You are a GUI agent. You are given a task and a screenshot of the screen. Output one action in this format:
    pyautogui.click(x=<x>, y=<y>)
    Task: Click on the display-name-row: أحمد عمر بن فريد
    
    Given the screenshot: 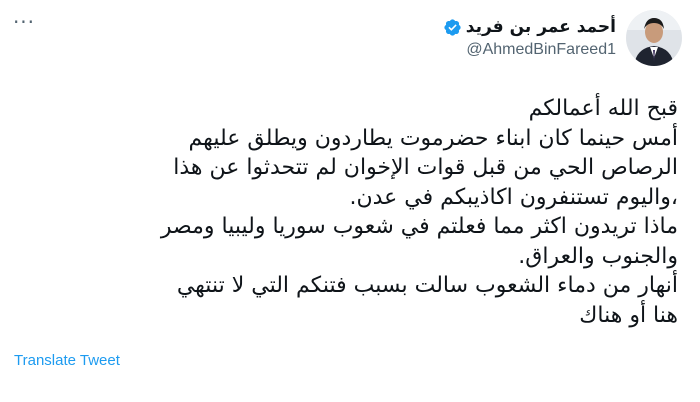 What is the action you would take?
    pyautogui.click(x=529, y=27)
    